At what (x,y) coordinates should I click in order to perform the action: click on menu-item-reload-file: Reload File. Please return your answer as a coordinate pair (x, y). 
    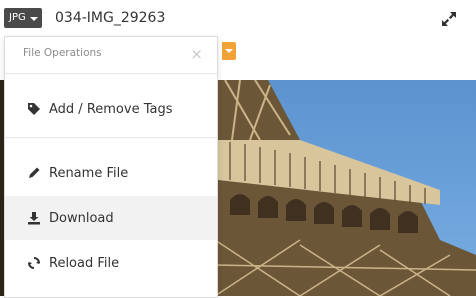
    Looking at the image, I should click on (111, 263).